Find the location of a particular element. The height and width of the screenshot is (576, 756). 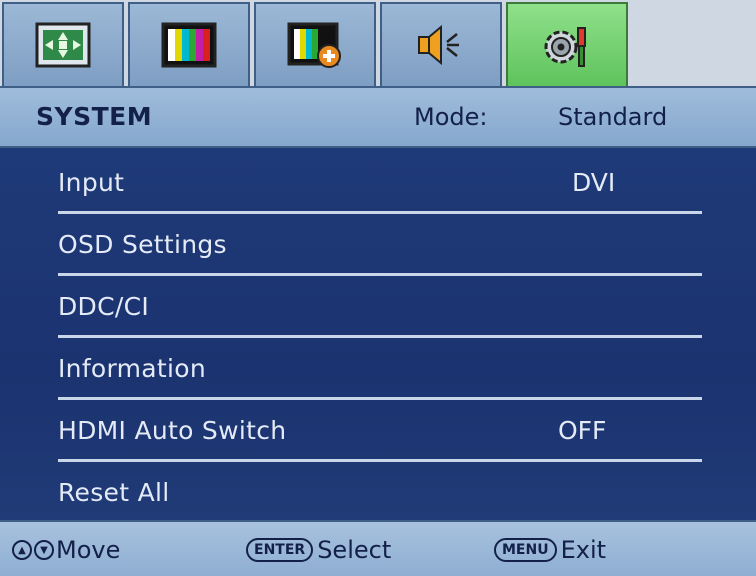

enter-key-icon: ENTER is located at coordinates (280, 550).